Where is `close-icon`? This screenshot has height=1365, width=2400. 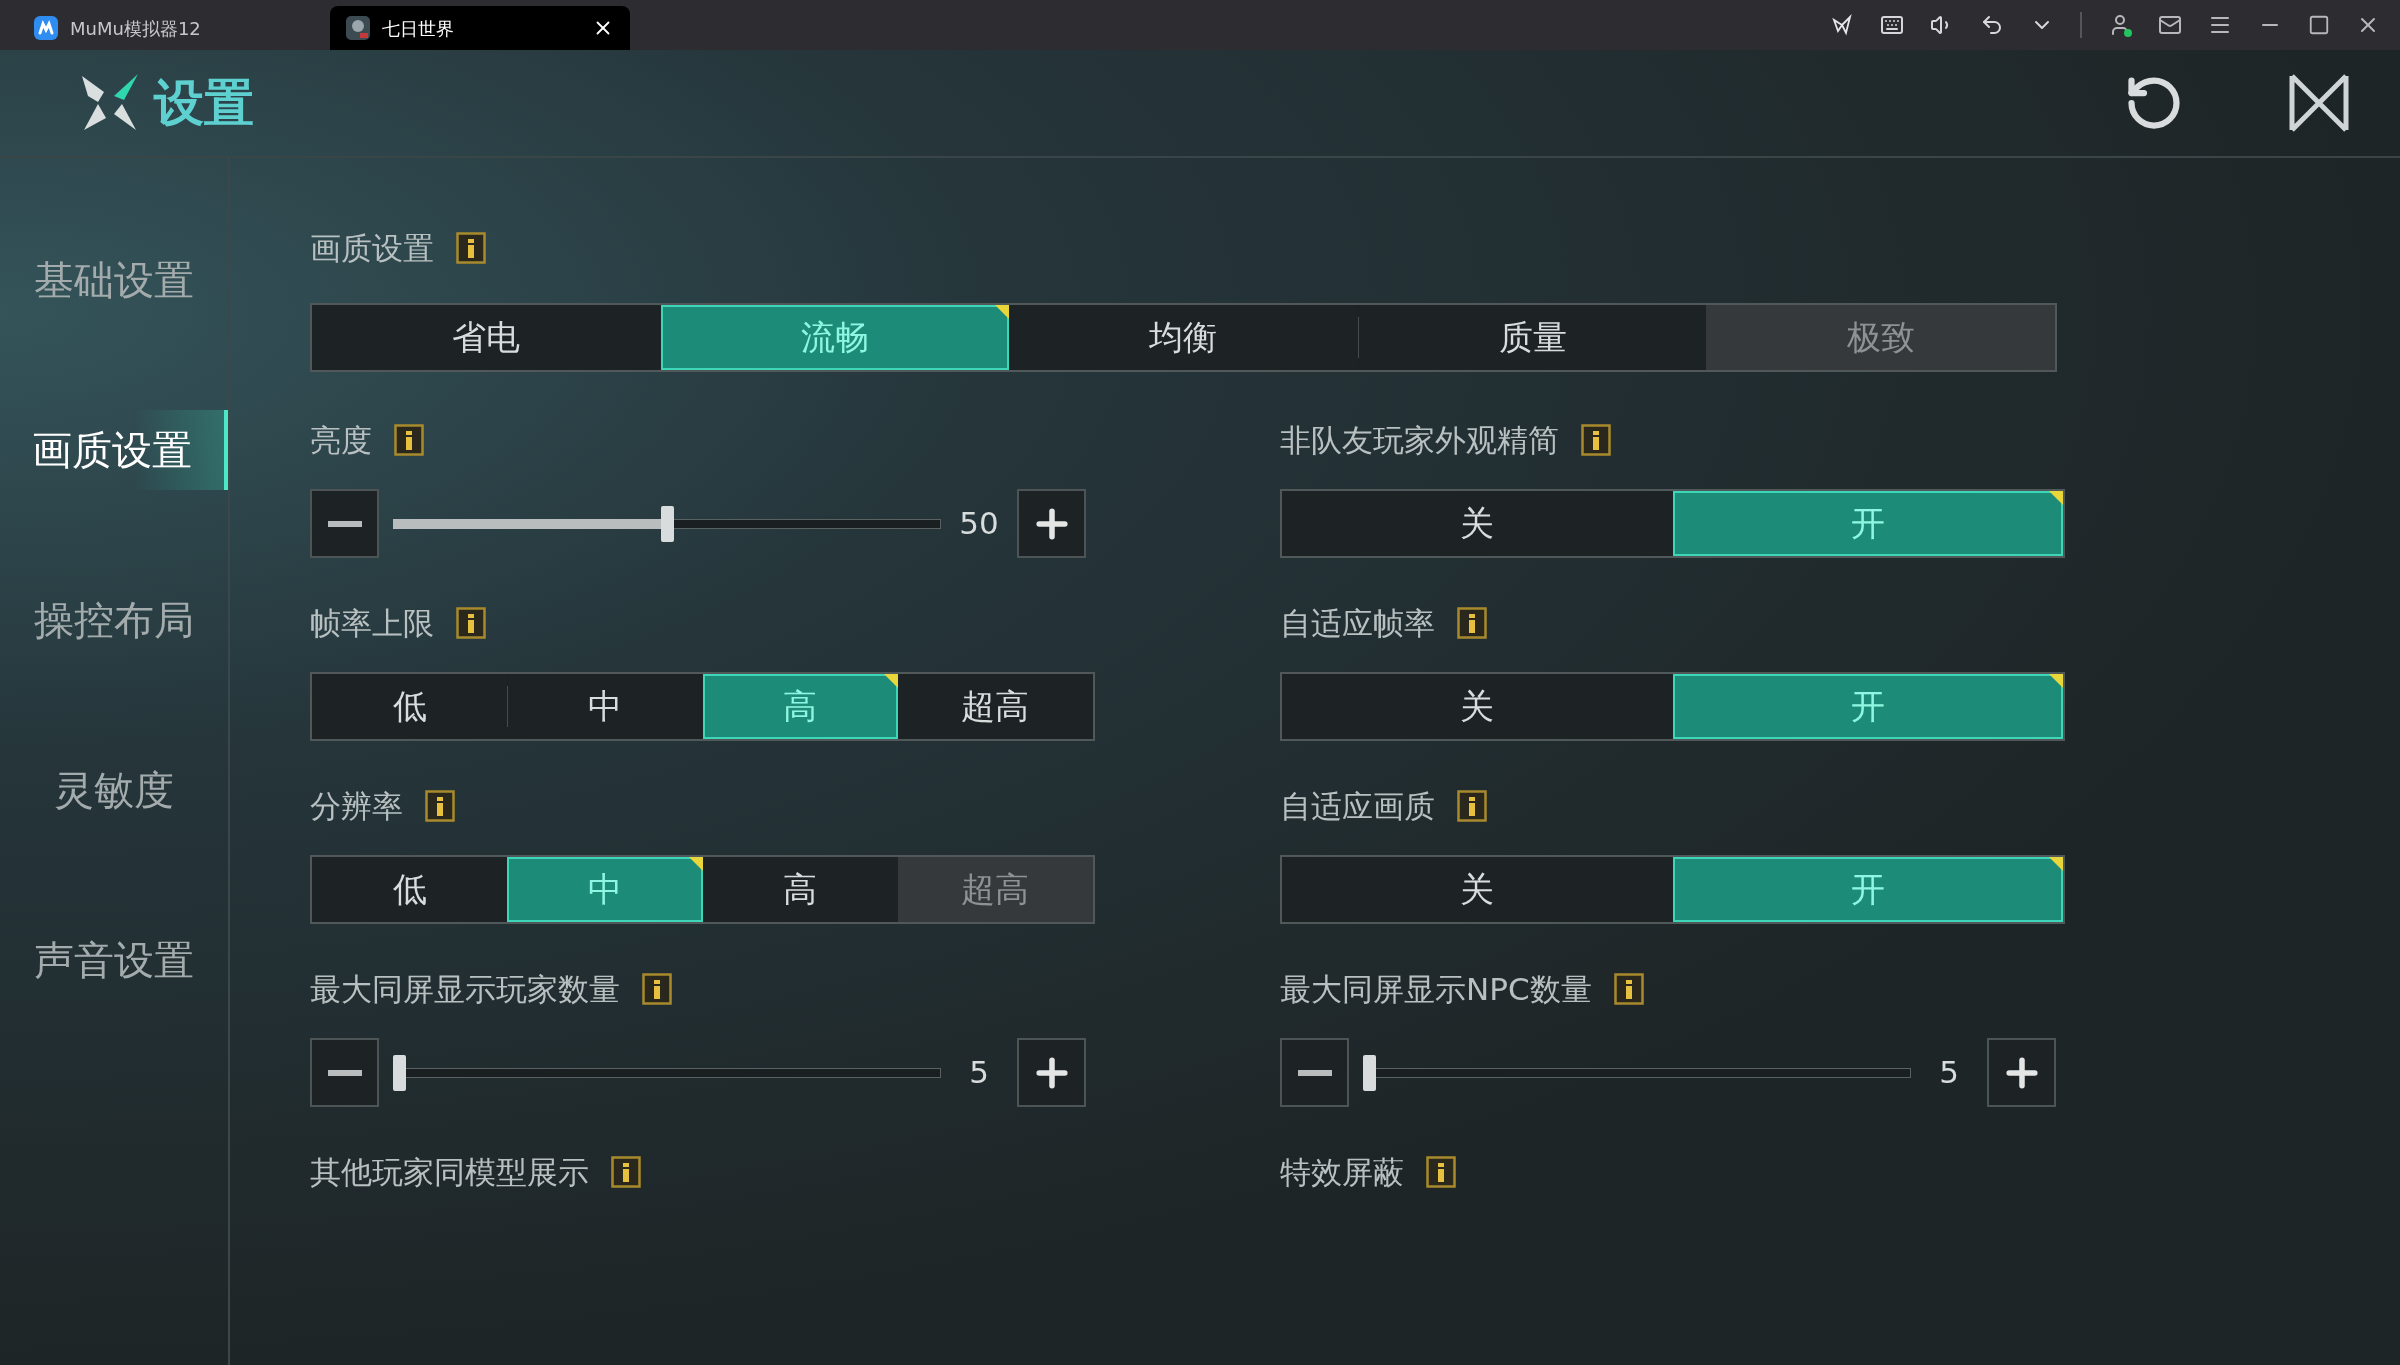 close-icon is located at coordinates (2319, 103).